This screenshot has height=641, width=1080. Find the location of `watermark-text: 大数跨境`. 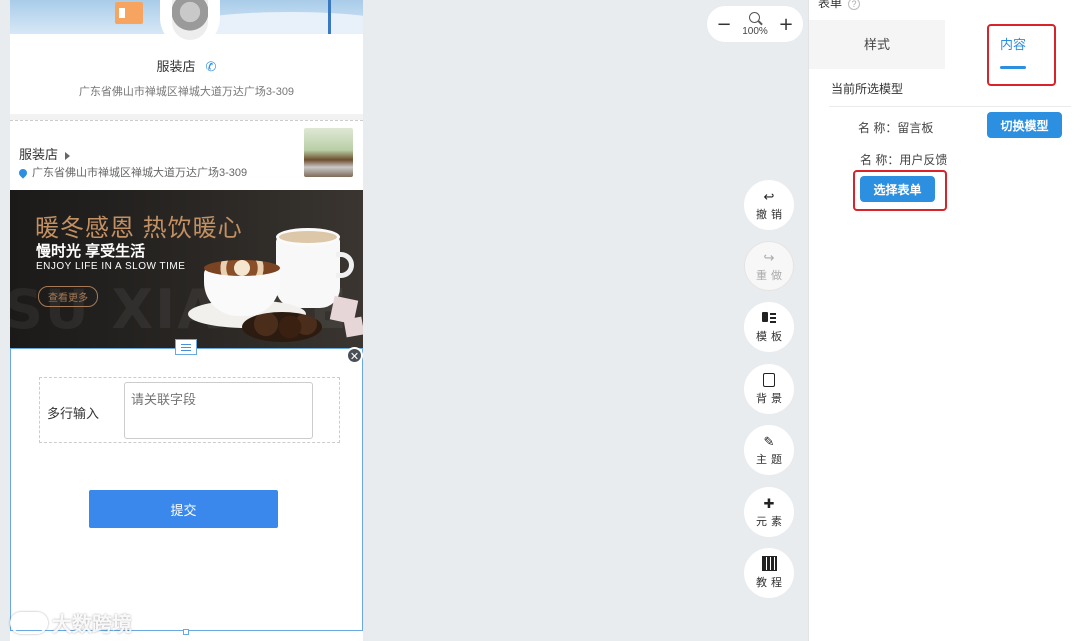

watermark-text: 大数跨境 is located at coordinates (92, 625).